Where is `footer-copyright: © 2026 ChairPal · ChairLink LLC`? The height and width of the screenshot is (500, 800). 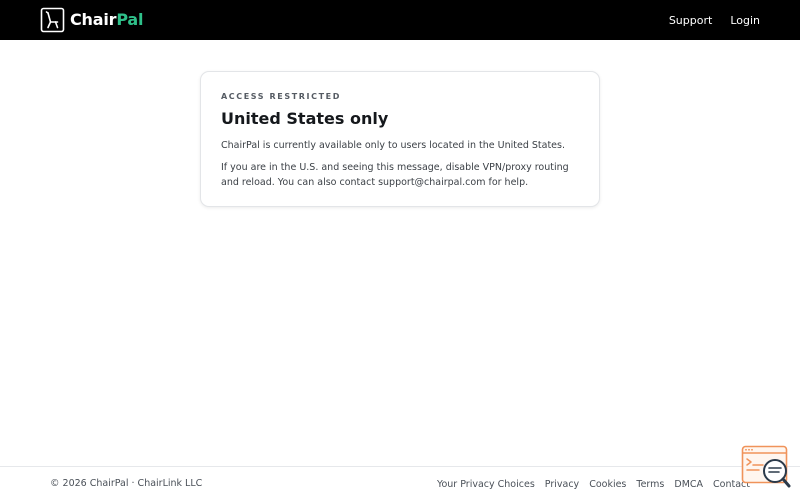
footer-copyright: © 2026 ChairPal · ChairLink LLC is located at coordinates (126, 483).